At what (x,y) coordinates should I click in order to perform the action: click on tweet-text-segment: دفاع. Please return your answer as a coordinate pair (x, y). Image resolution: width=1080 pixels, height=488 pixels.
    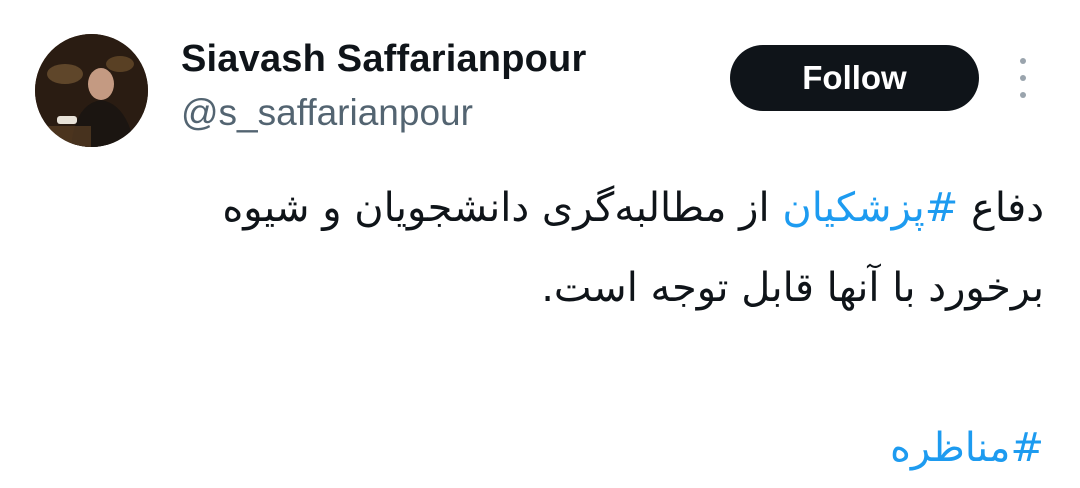
    Looking at the image, I should click on (1001, 208).